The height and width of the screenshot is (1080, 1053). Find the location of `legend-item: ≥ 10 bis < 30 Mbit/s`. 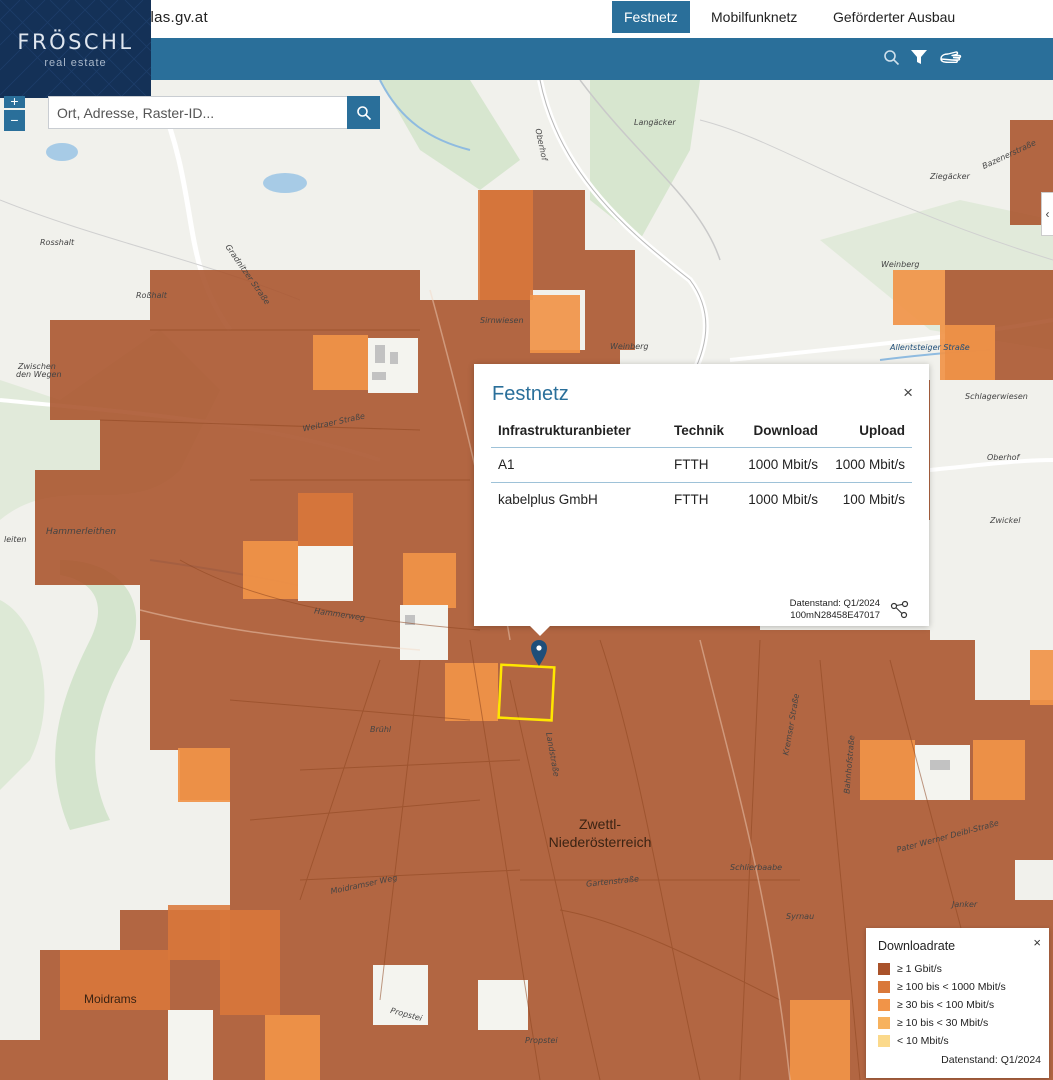

legend-item: ≥ 10 bis < 30 Mbit/s is located at coordinates (933, 1023).